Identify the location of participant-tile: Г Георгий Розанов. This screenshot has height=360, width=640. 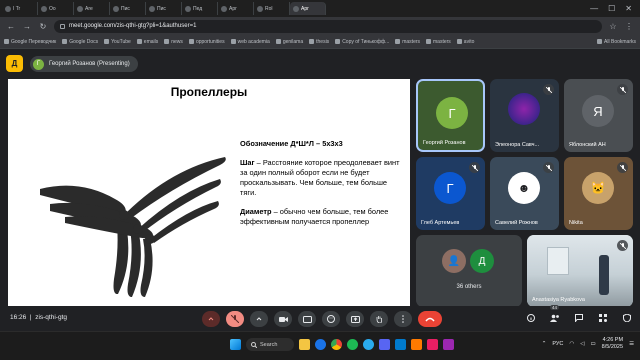
(450, 115).